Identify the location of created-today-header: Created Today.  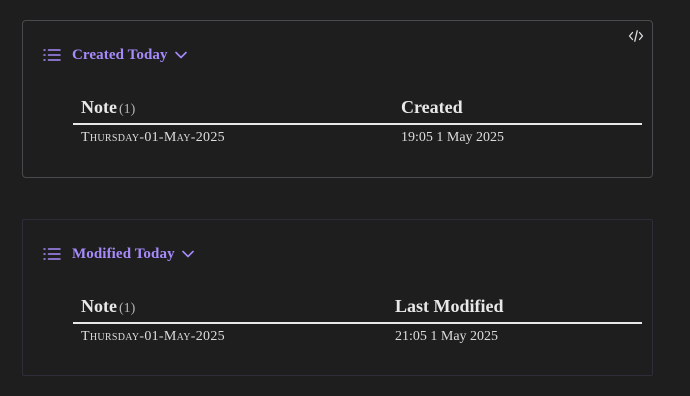
(115, 55).